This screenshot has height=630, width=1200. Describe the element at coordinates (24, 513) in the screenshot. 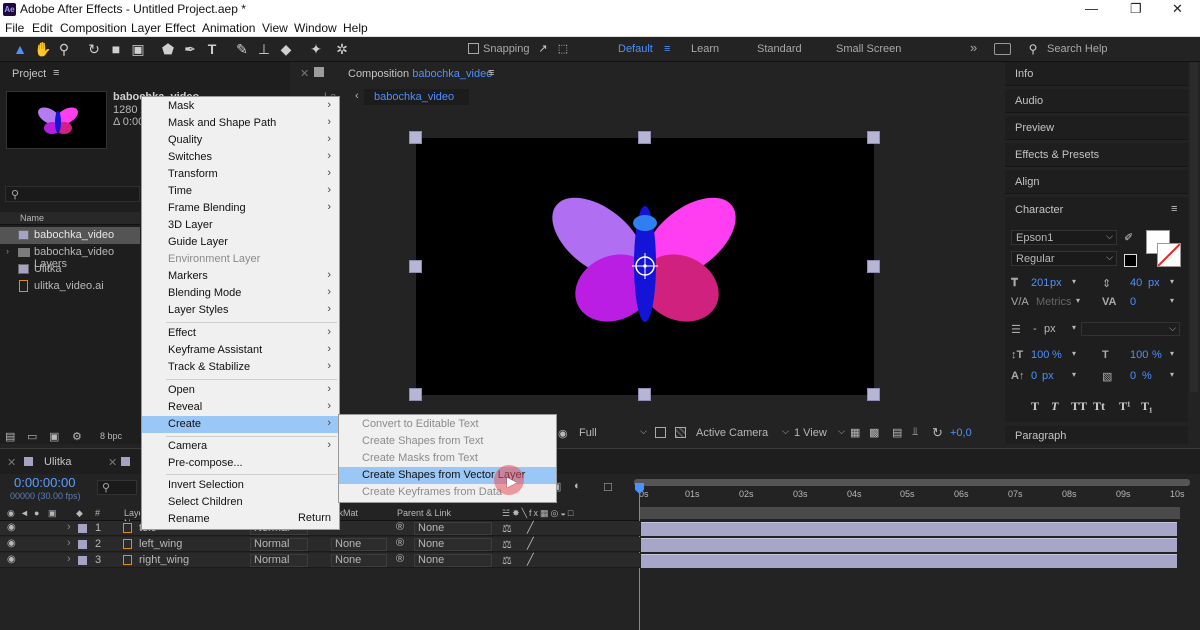

I see `audio-toggle-icon: ◄` at that location.